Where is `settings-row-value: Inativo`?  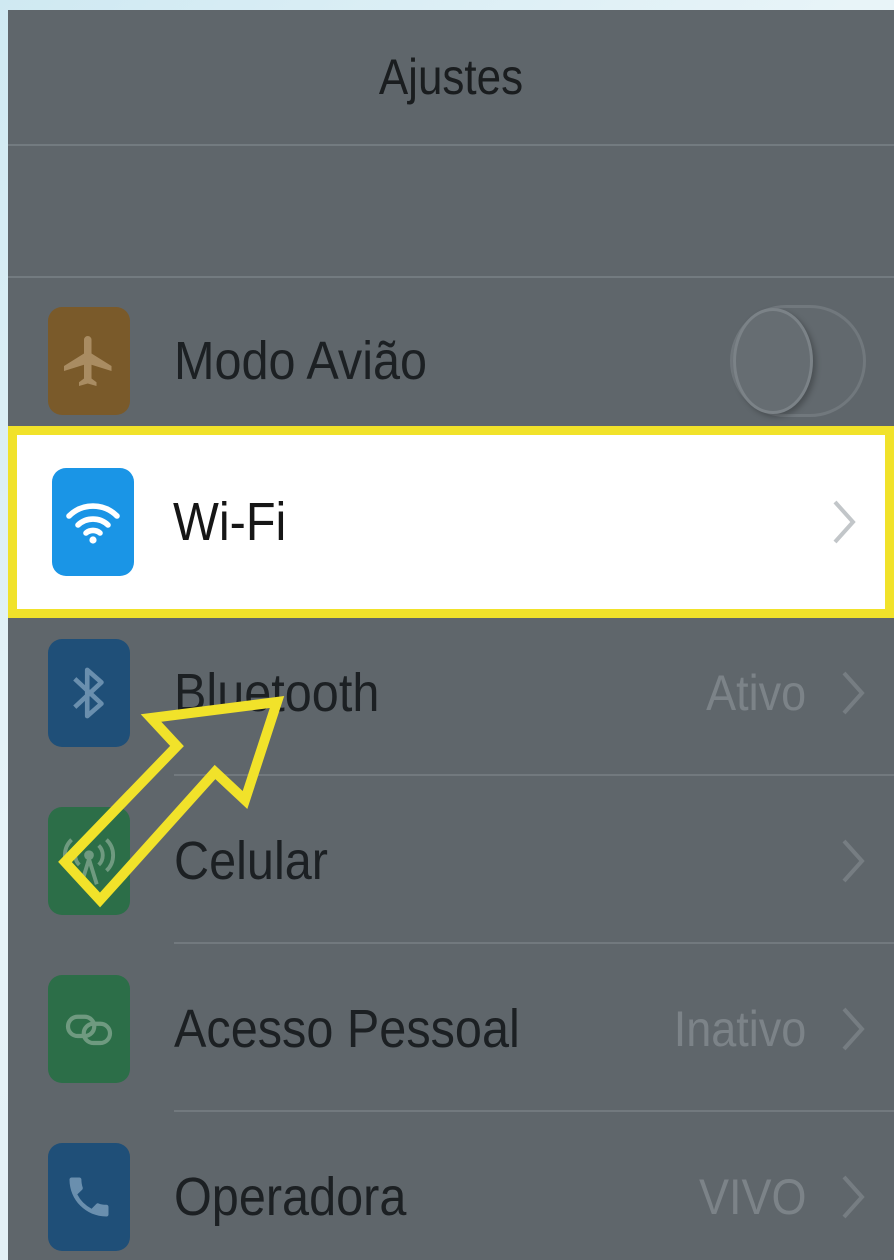
settings-row-value: Inativo is located at coordinates (739, 1029).